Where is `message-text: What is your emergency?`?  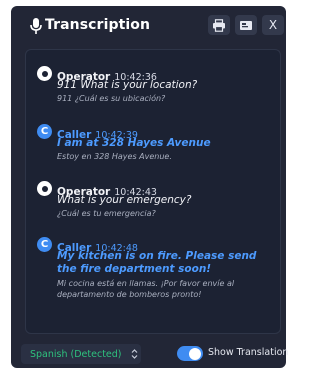
message-text: What is your emergency? is located at coordinates (124, 200).